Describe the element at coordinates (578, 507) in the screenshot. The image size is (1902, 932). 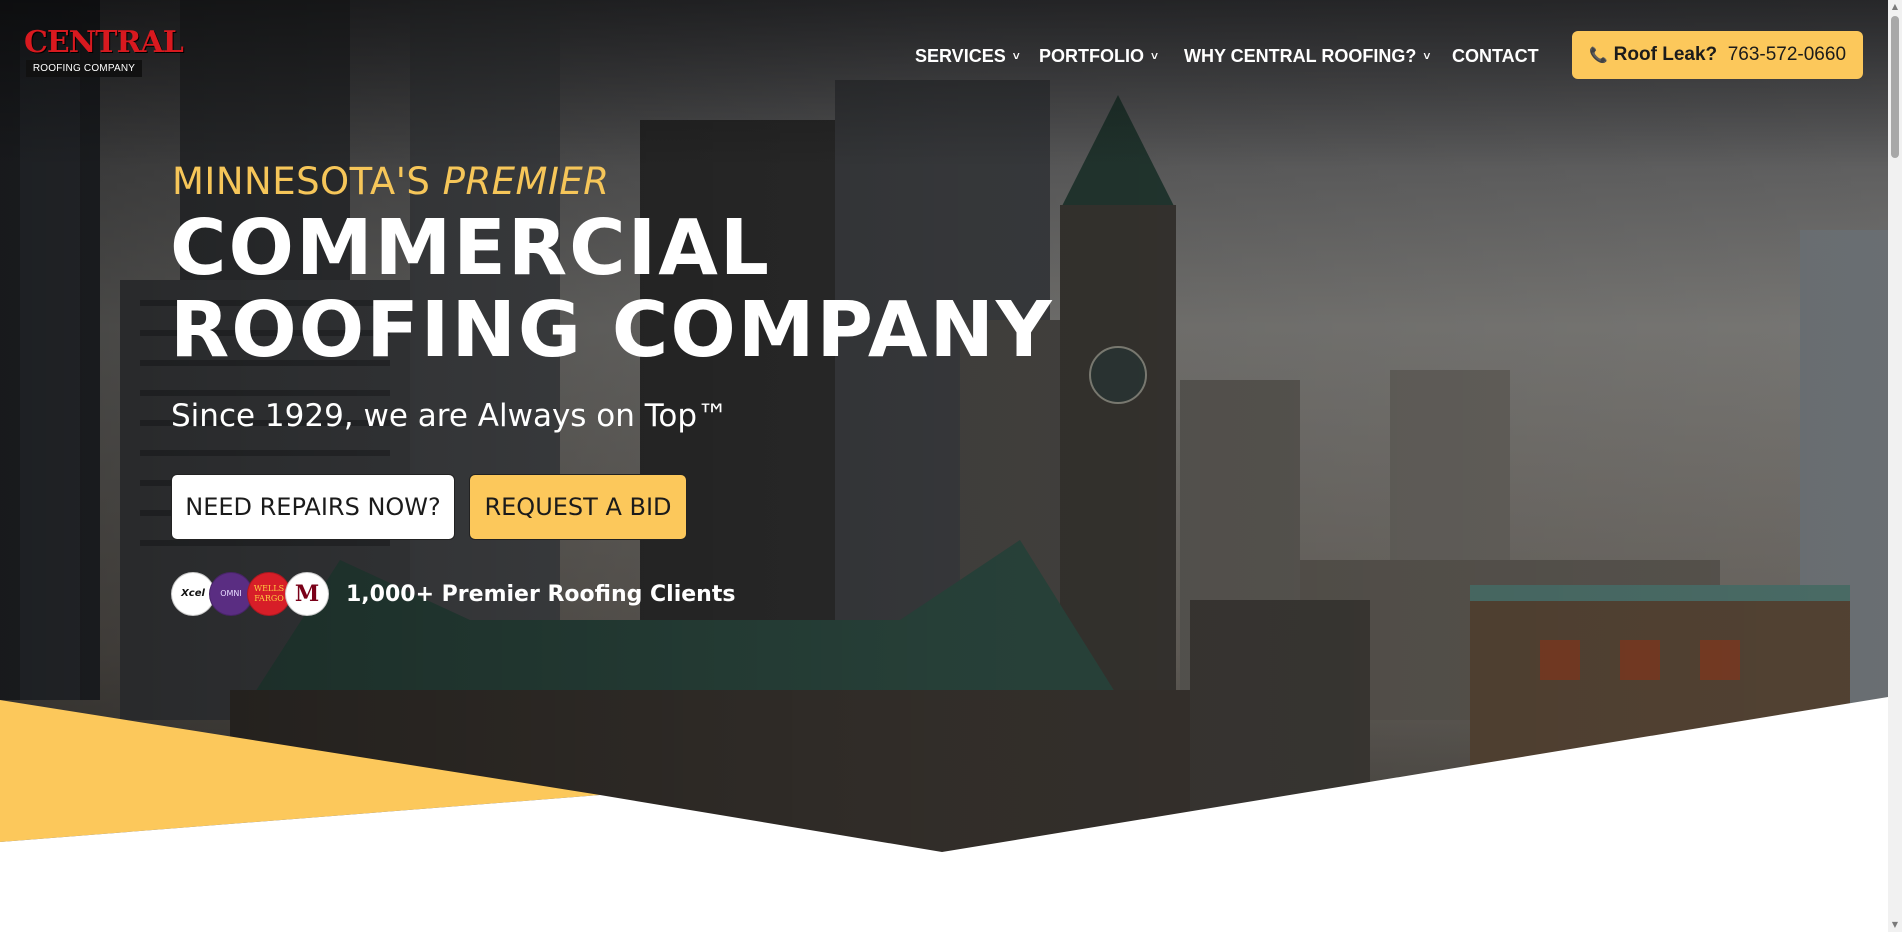
I see `request-bid-button: REQUEST A BID` at that location.